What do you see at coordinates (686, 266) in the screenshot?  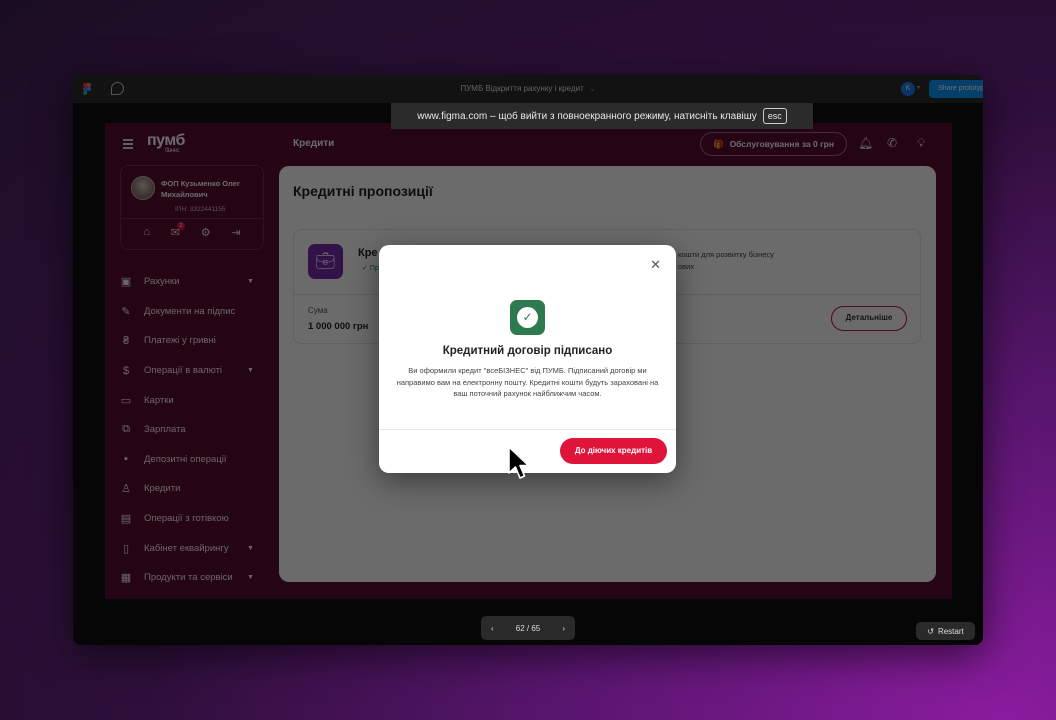 I see `offer-desc-line: ових` at bounding box center [686, 266].